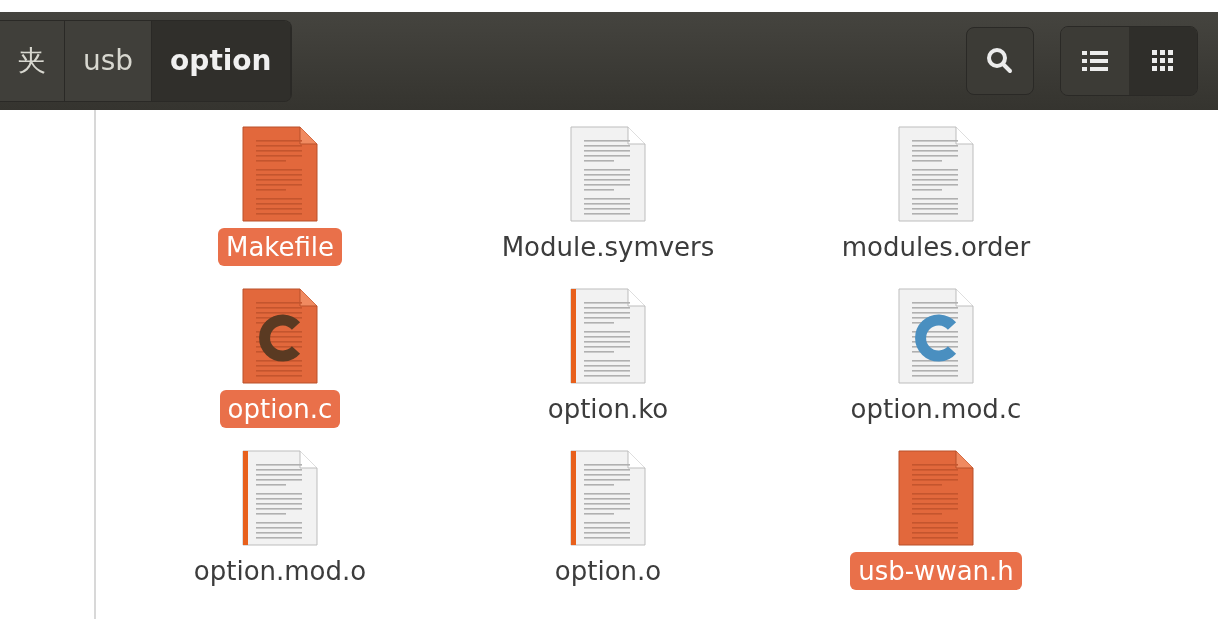 The width and height of the screenshot is (1218, 619). Describe the element at coordinates (936, 247) in the screenshot. I see `file-name: modules.order` at that location.